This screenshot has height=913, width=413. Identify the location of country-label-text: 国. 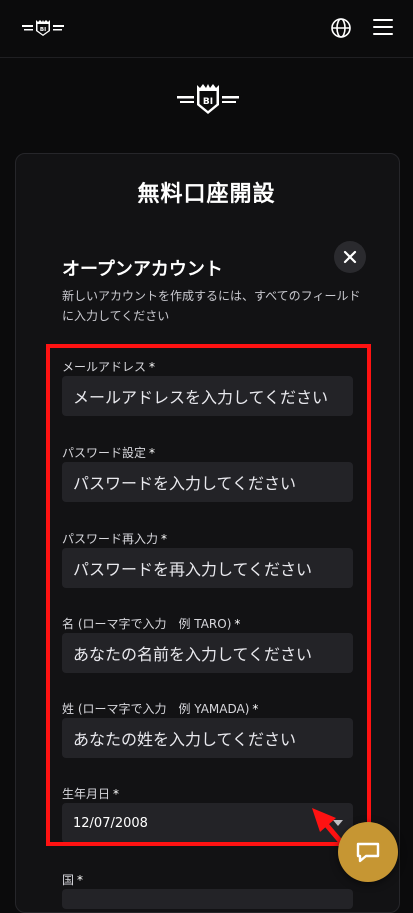
(68, 880).